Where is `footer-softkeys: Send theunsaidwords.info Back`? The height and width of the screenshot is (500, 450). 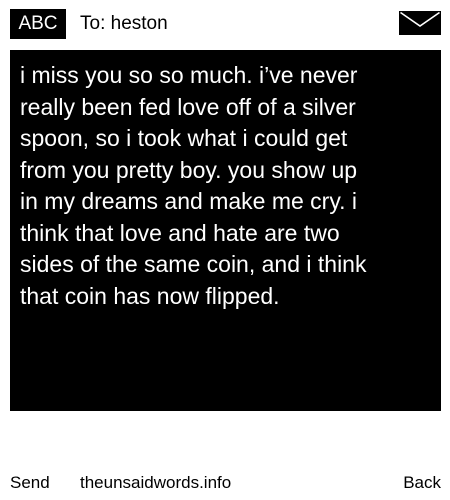
footer-softkeys: Send theunsaidwords.info Back is located at coordinates (225, 483).